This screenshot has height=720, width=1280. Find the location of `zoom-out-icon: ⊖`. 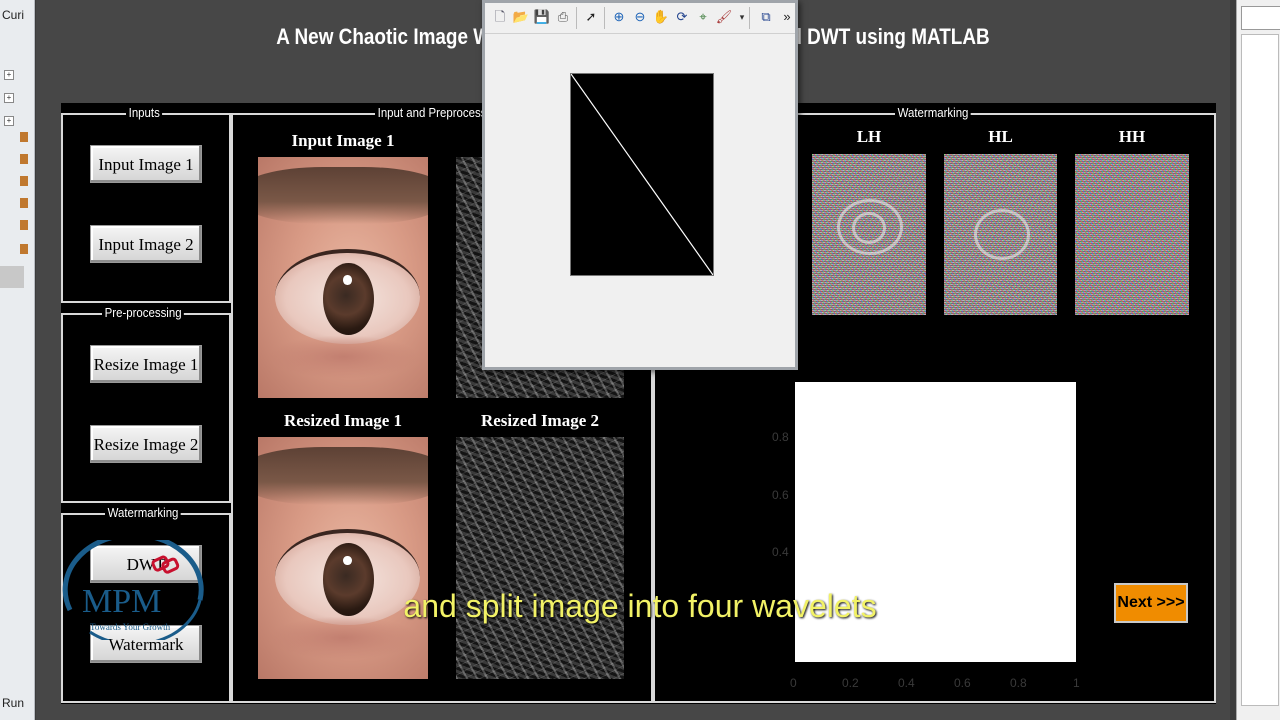

zoom-out-icon: ⊖ is located at coordinates (640, 17).